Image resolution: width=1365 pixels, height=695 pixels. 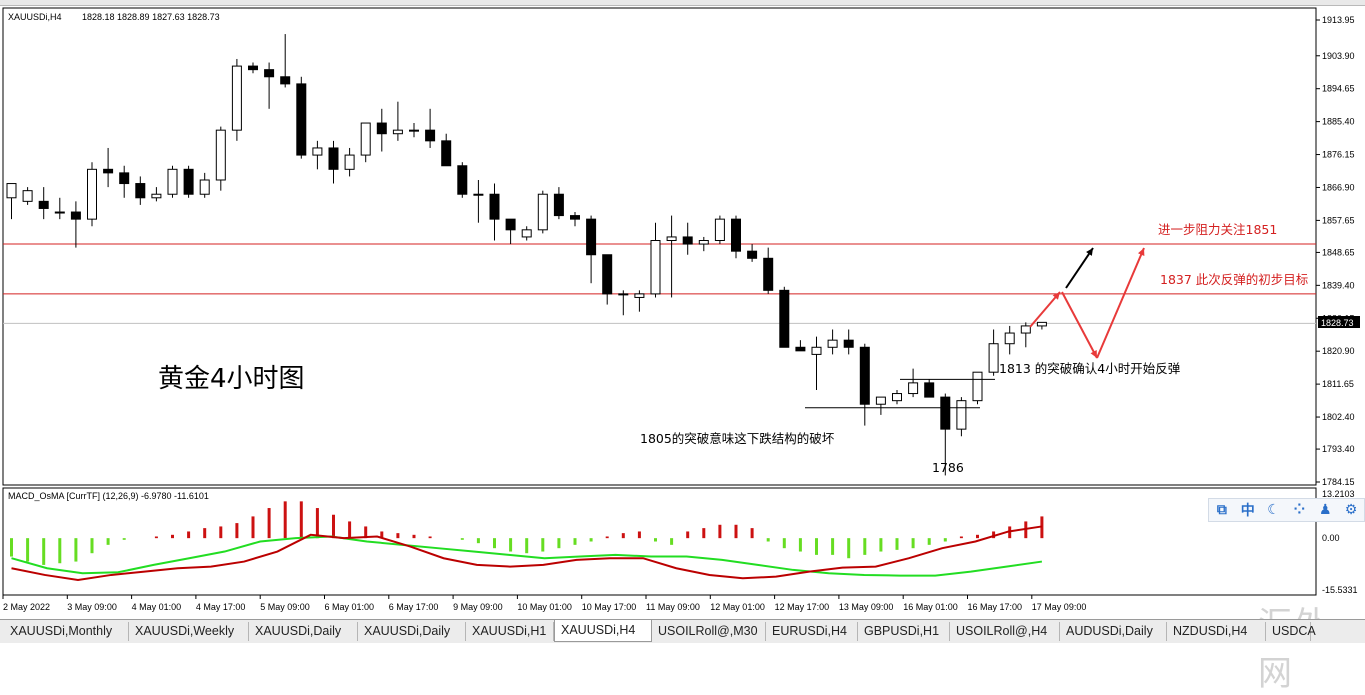 I want to click on price-tick-label: 1885.40, so click(x=1338, y=122).